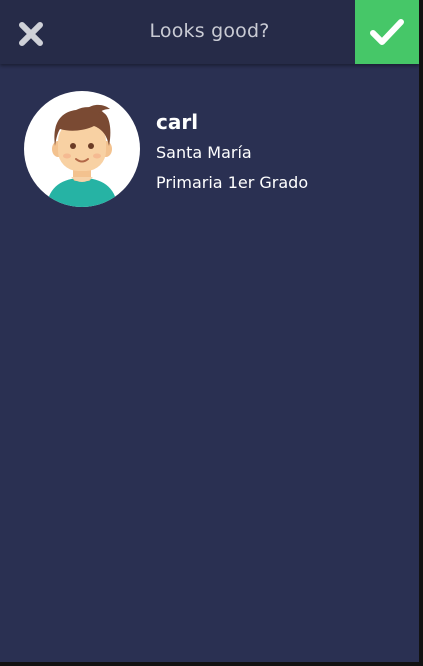 This screenshot has width=423, height=666. Describe the element at coordinates (82, 155) in the screenshot. I see `boy-avatar-icon` at that location.